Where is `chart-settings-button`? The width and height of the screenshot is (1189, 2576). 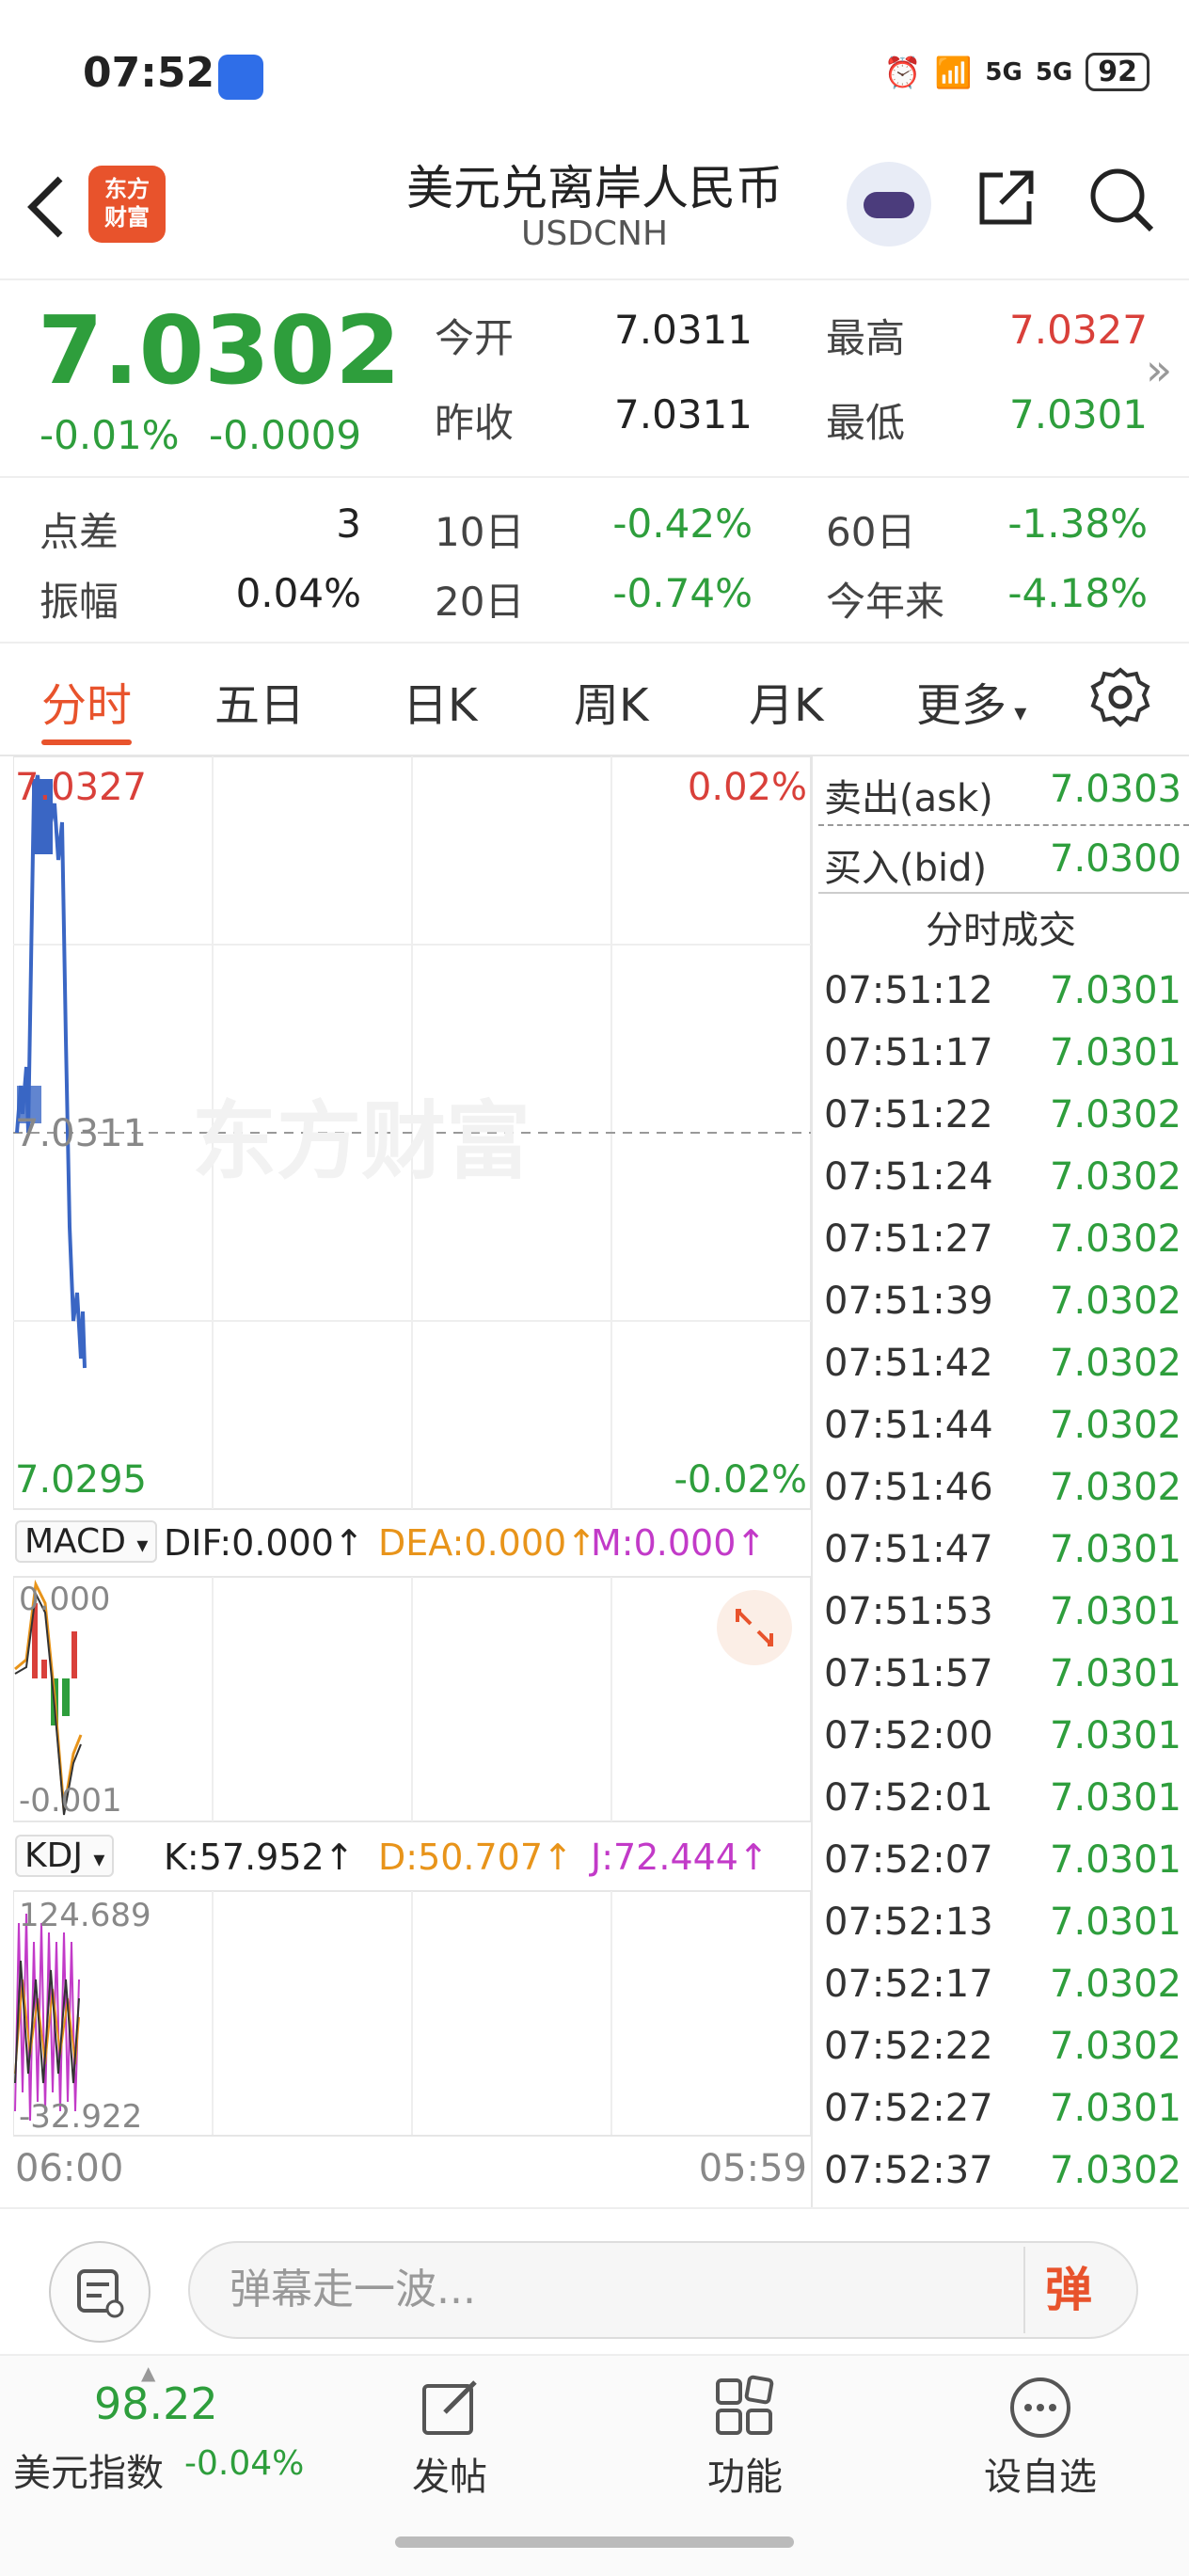
chart-settings-button is located at coordinates (1120, 697).